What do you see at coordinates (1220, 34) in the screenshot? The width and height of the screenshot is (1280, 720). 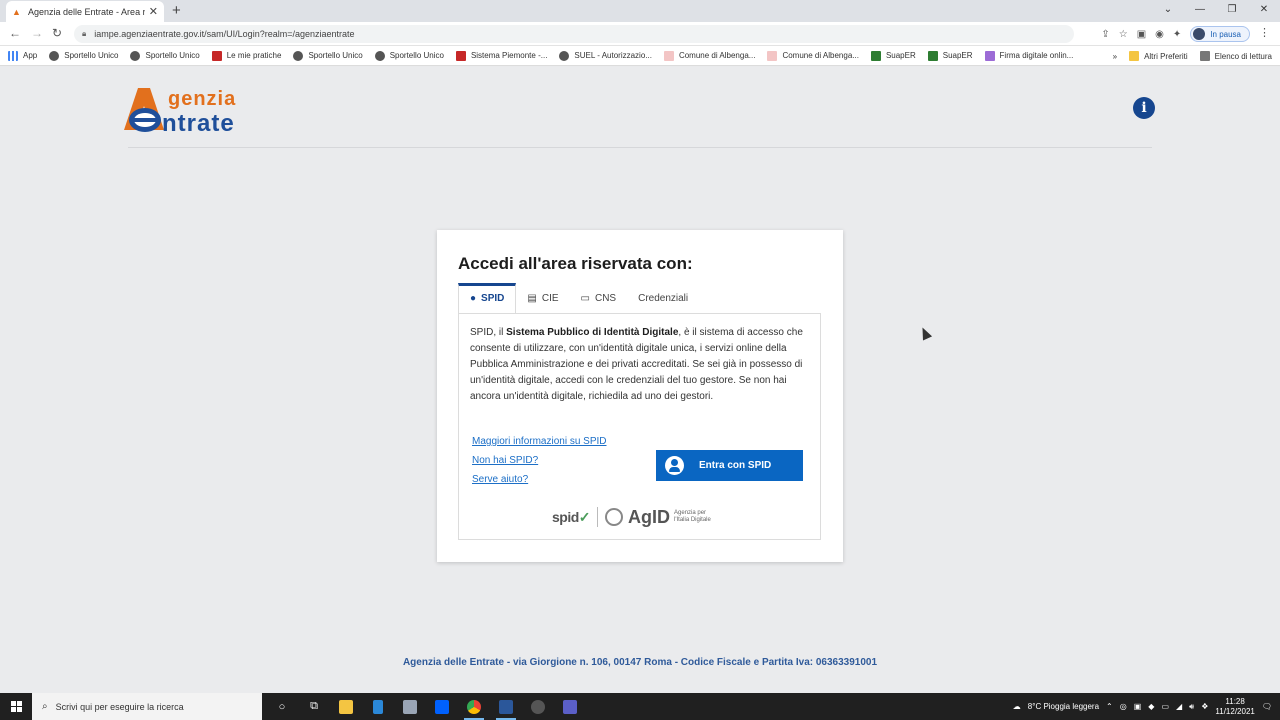 I see `profile-button: In pausa` at bounding box center [1220, 34].